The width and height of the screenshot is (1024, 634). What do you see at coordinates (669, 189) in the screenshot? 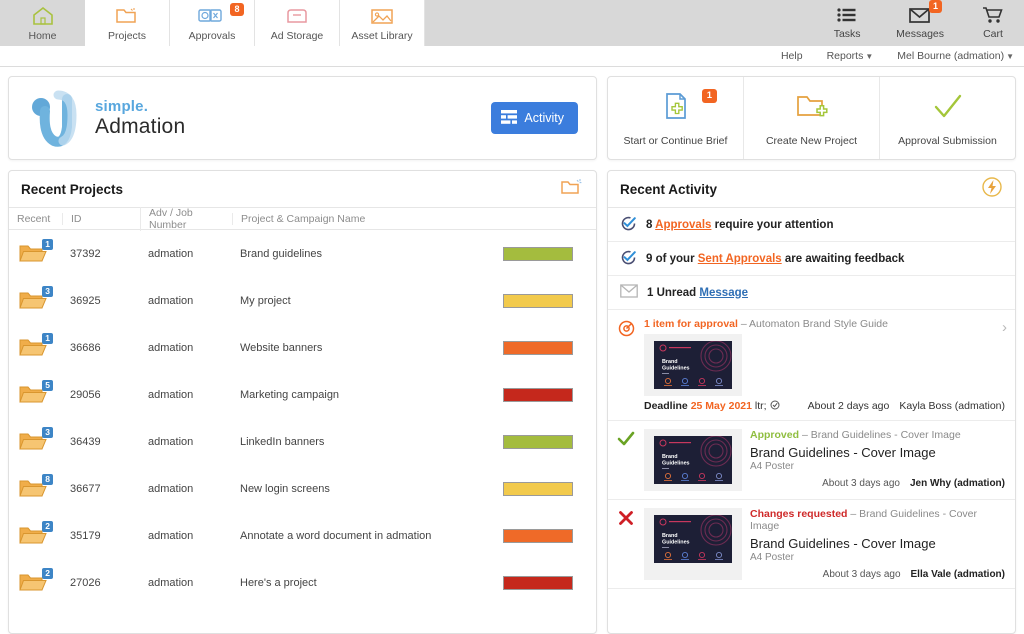
I see `recent-activity-title: Recent Activity` at bounding box center [669, 189].